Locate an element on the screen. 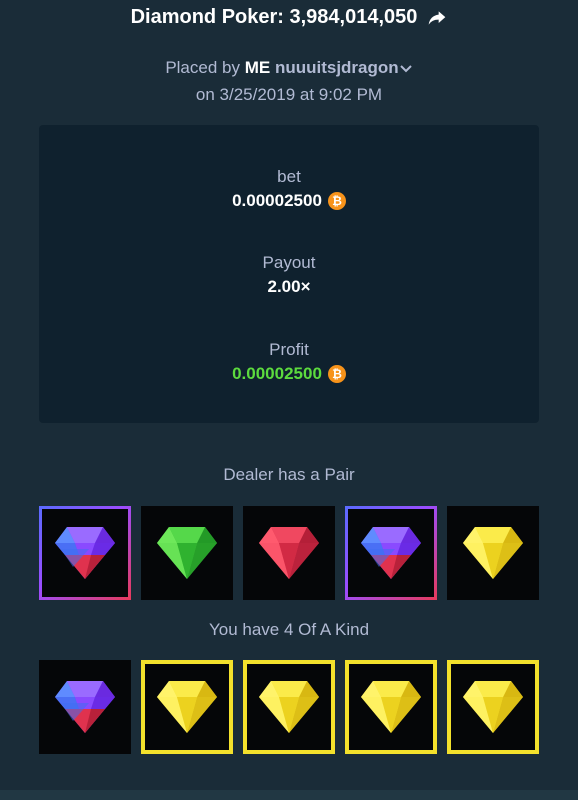 The height and width of the screenshot is (800, 578). profit-value: 0.00002500 is located at coordinates (277, 373).